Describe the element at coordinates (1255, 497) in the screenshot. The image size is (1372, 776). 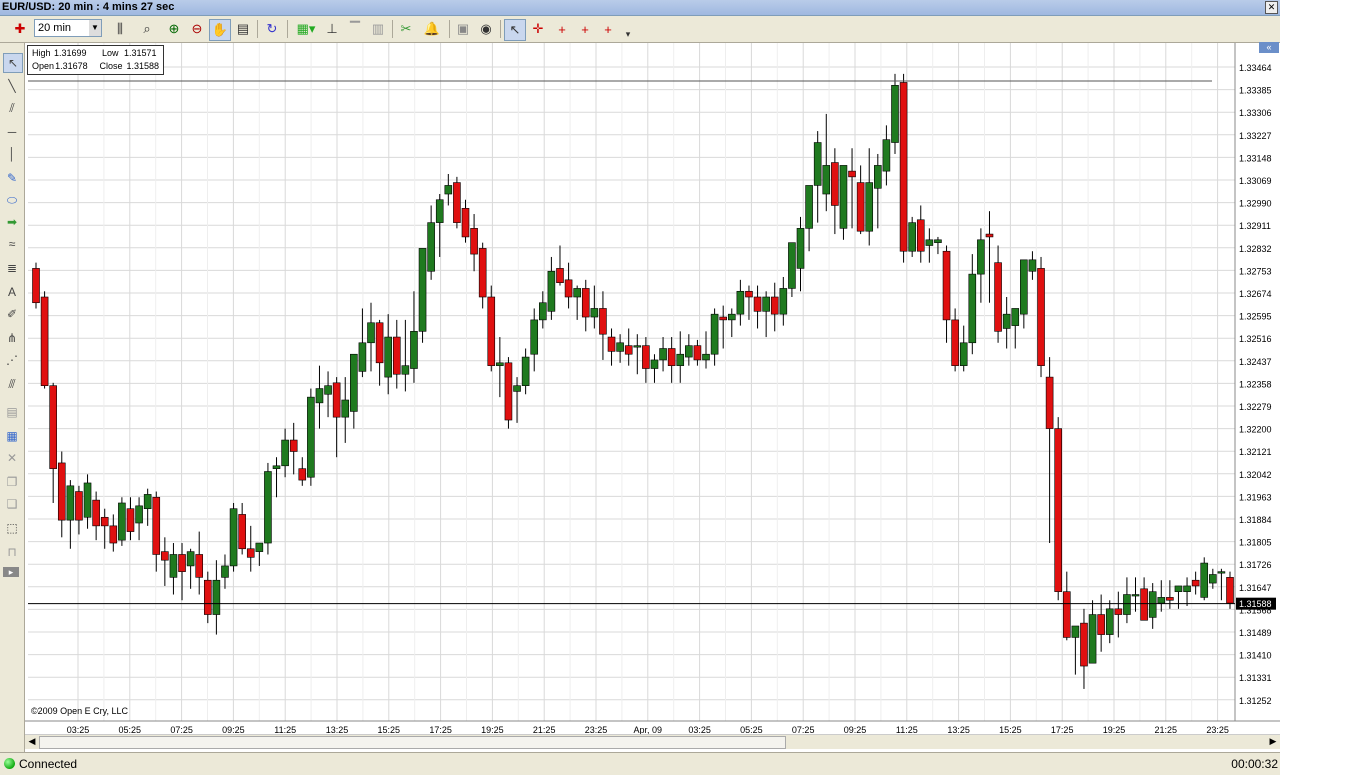
I see `y-tick-label: 1.31963` at that location.